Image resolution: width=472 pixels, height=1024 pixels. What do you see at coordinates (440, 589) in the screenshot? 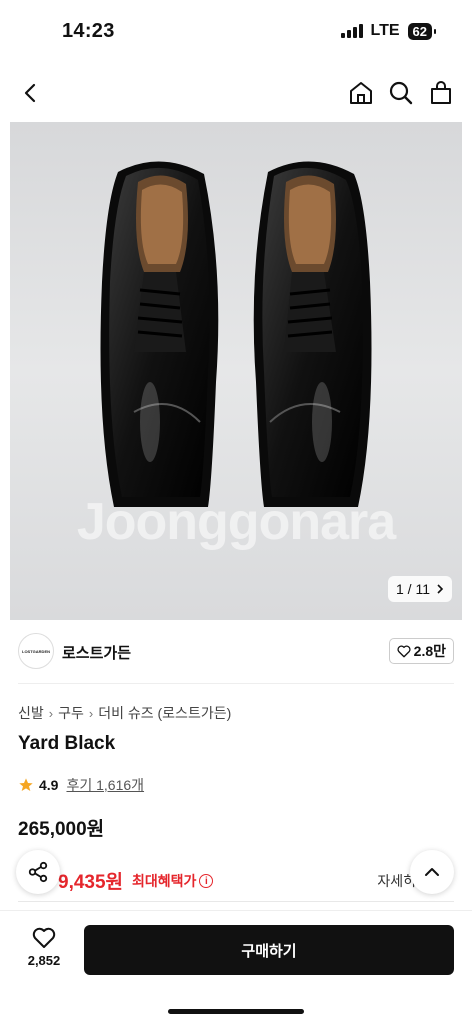
I see `chevron-right-icon` at bounding box center [440, 589].